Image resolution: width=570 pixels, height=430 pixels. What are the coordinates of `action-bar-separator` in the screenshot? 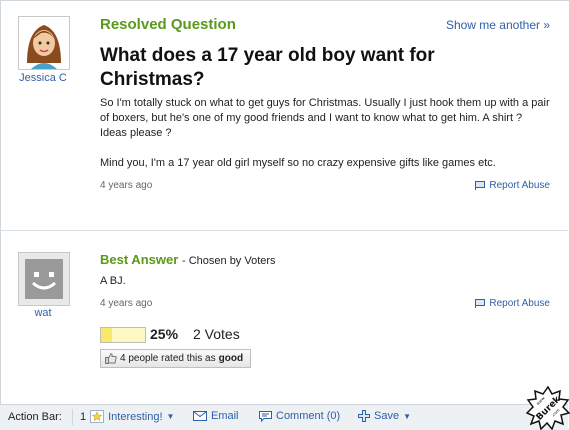 It's located at (72, 417).